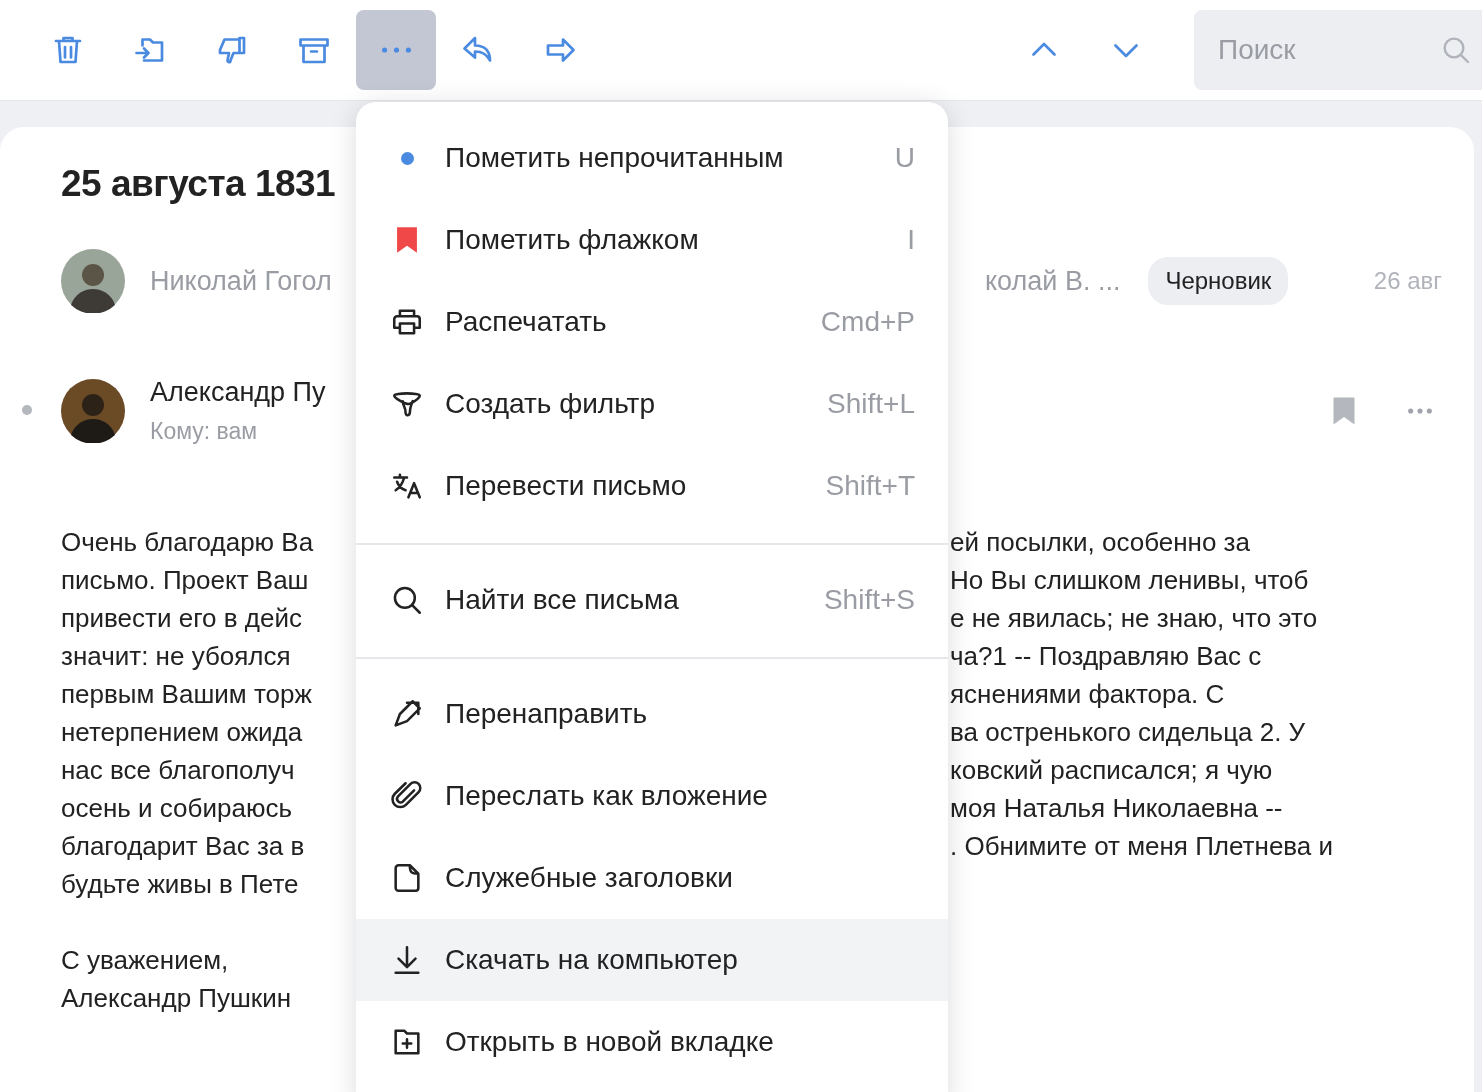 The width and height of the screenshot is (1482, 1092). Describe the element at coordinates (180, 884) in the screenshot. I see `body-text: будьте живы в Пете` at that location.